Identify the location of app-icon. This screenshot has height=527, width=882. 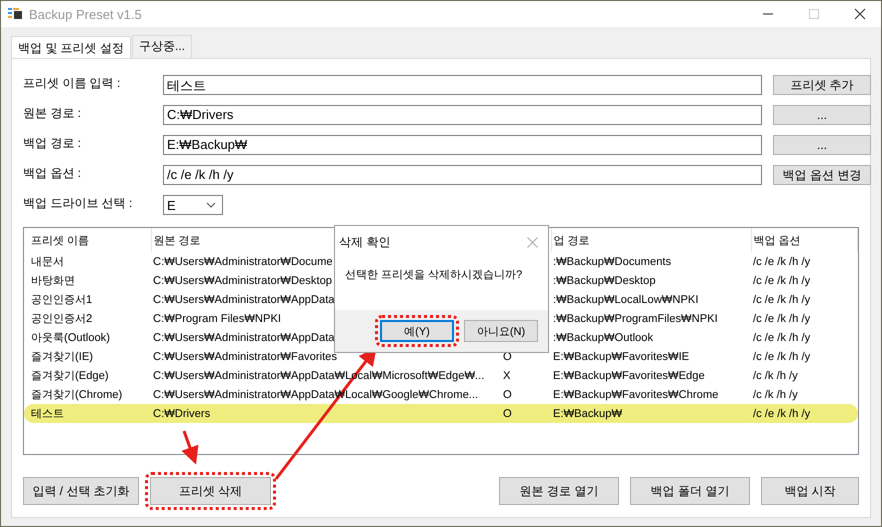
(15, 14).